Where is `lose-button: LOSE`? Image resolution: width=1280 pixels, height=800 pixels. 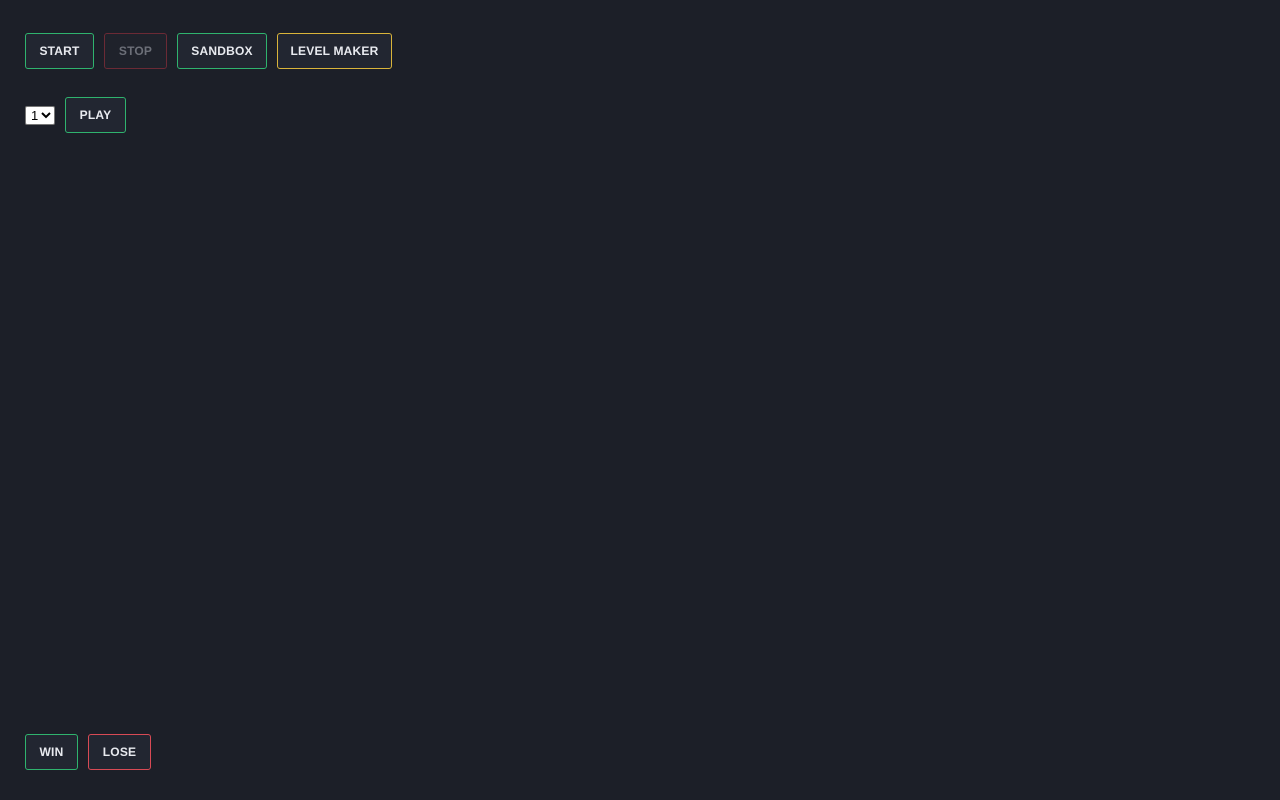 lose-button: LOSE is located at coordinates (119, 752).